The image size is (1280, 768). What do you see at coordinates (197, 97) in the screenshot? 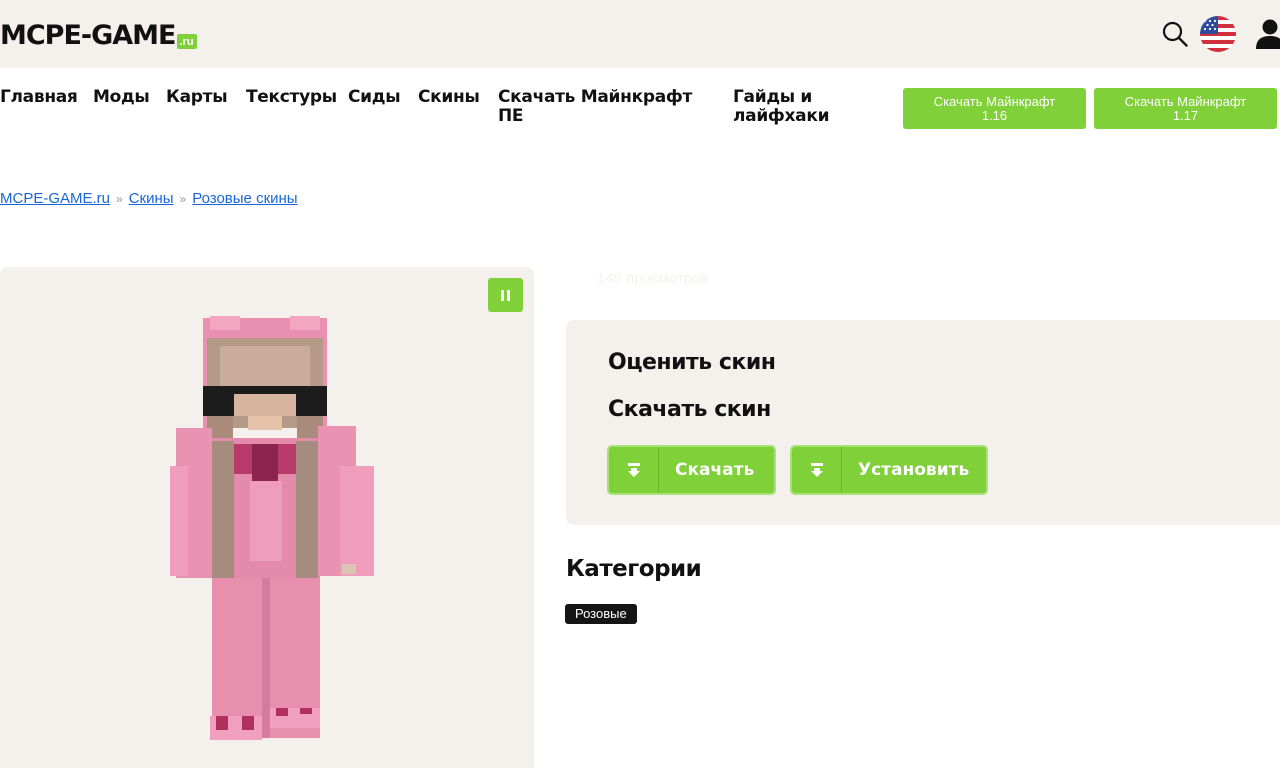
I see `nav-item-maps: Карты` at bounding box center [197, 97].